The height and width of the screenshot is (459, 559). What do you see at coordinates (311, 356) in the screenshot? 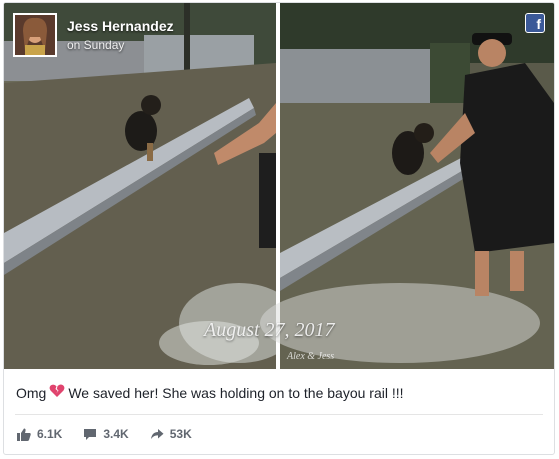
I see `signature-watermark: Alex & Jess` at bounding box center [311, 356].